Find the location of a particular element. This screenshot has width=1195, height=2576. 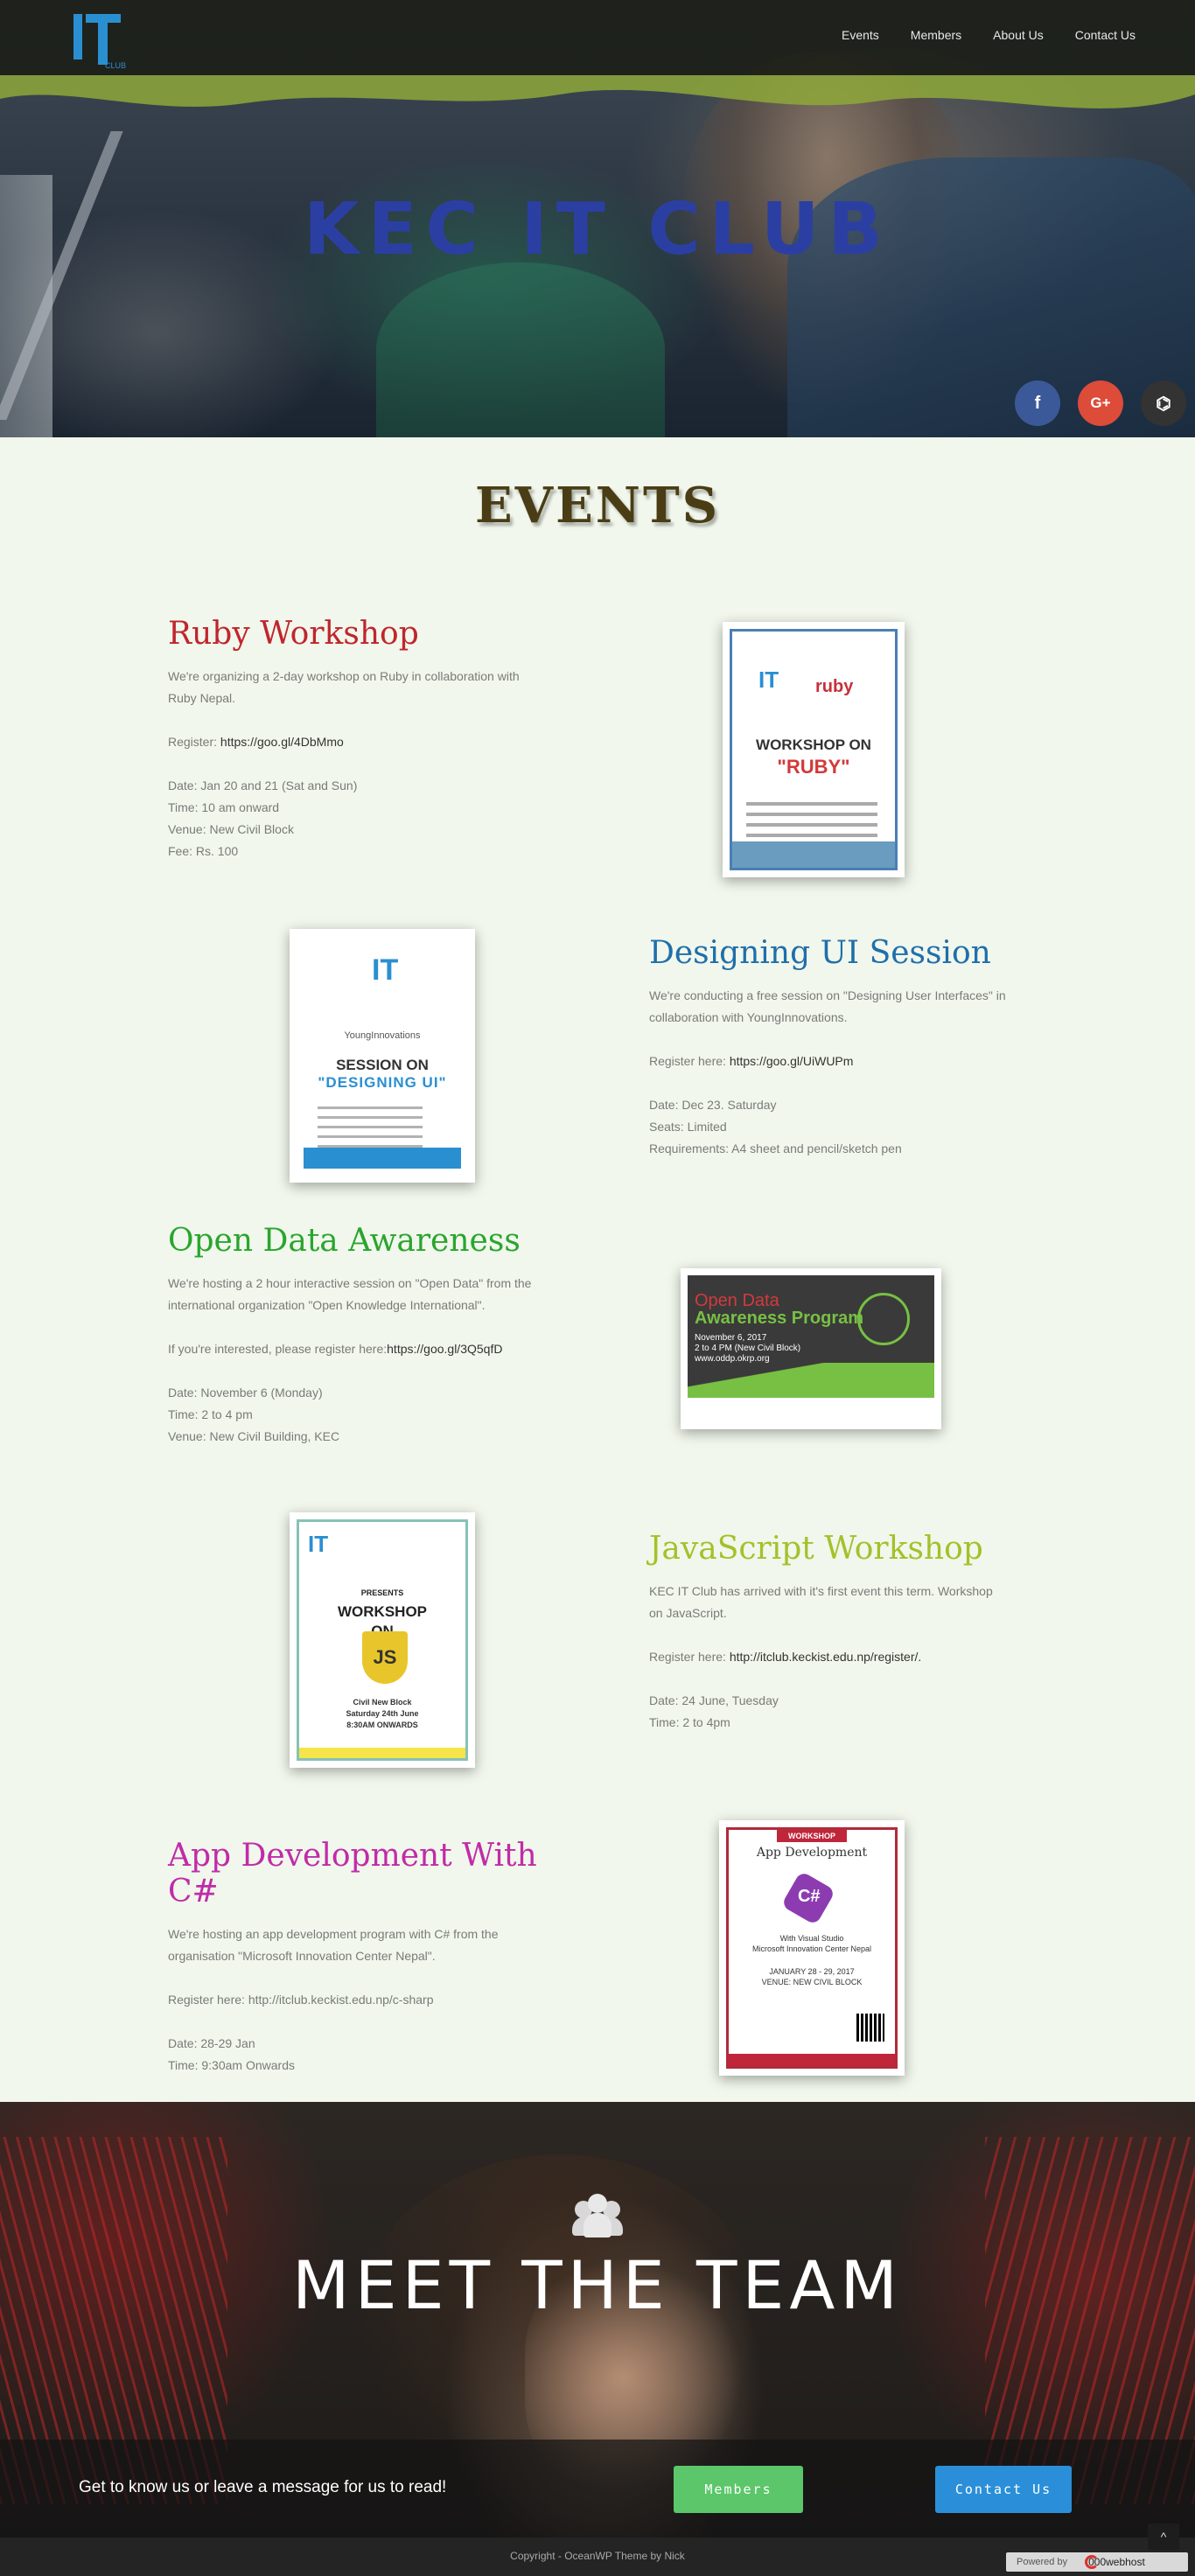

event-detail: Seats: Limited is located at coordinates (688, 1127).